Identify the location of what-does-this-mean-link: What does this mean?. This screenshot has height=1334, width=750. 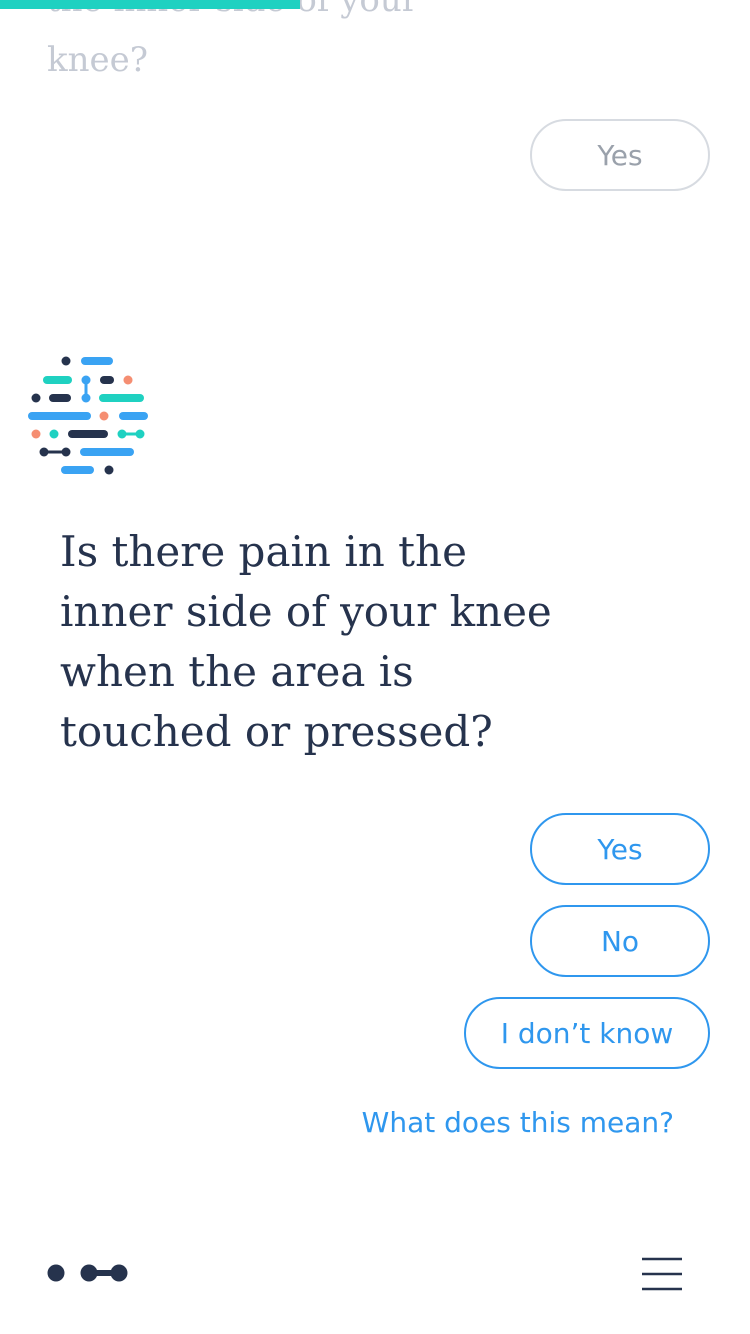
(518, 1122).